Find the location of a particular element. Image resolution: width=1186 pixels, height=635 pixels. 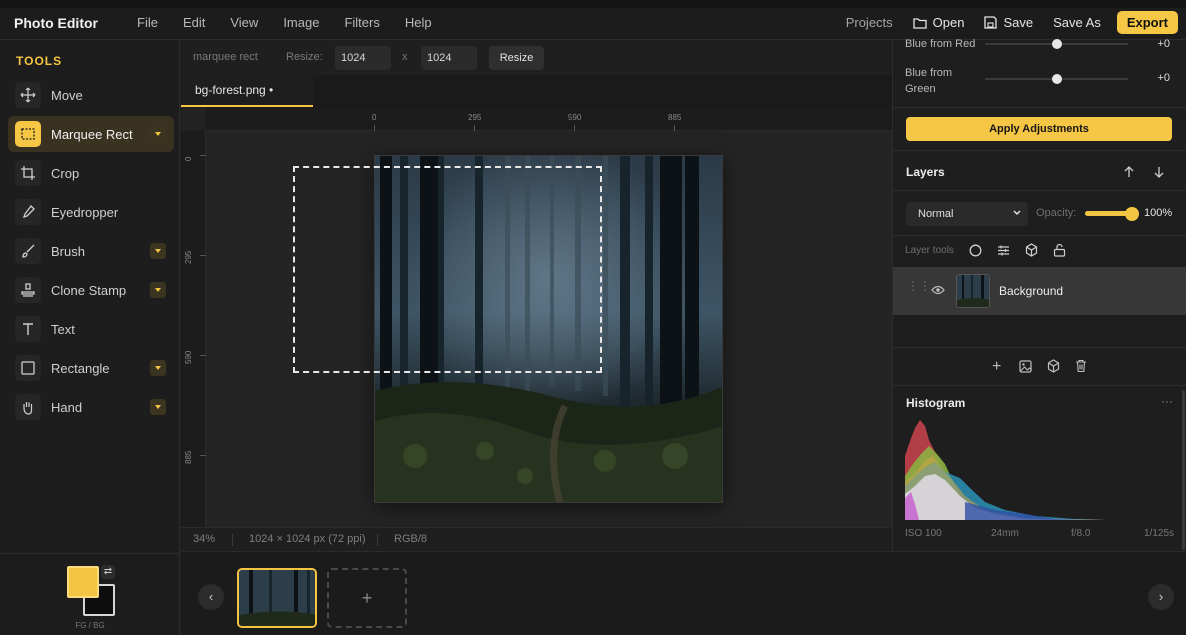

filmstrip: ‹ + › is located at coordinates (683, 593).